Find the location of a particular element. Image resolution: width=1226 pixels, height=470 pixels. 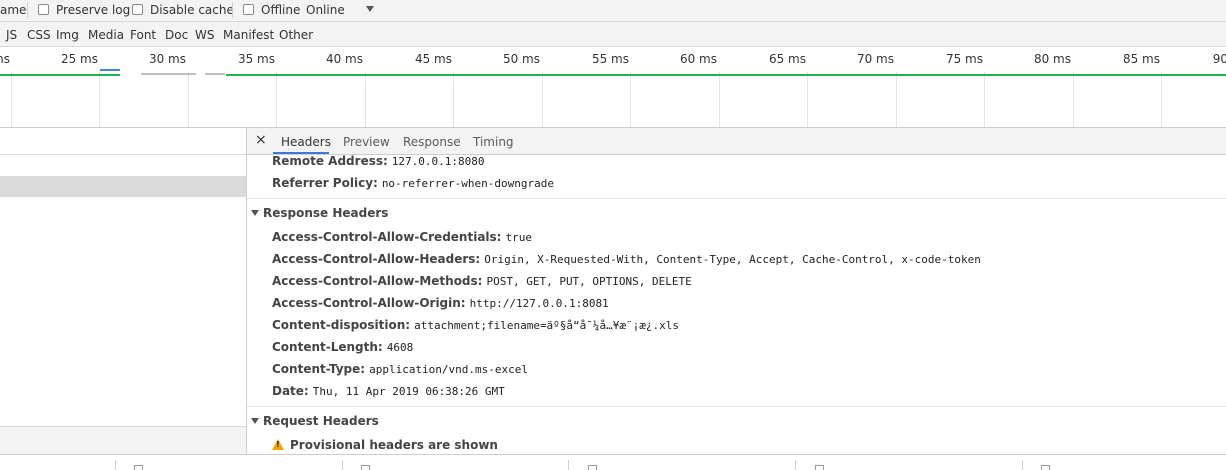

filter-manifest: Manifest is located at coordinates (248, 35).